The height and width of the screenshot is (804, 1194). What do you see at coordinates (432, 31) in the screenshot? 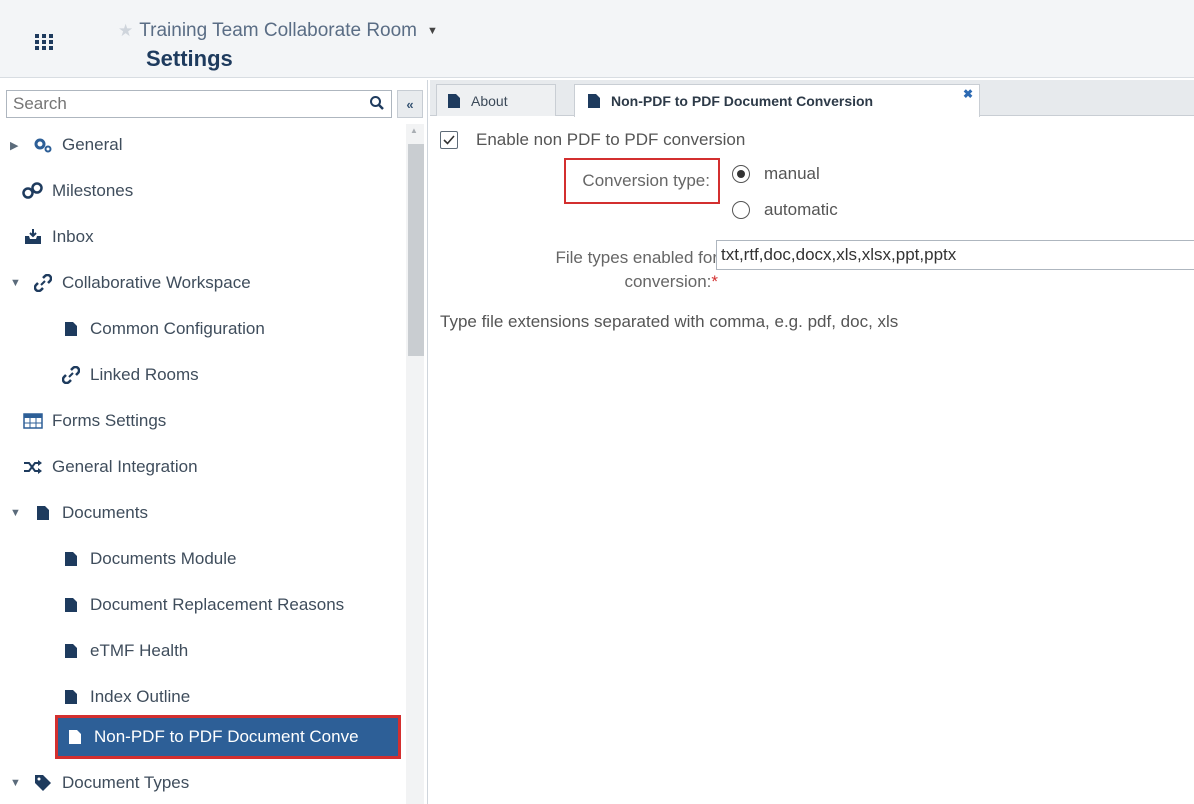
I see `caret-down-icon: ▼` at bounding box center [432, 31].